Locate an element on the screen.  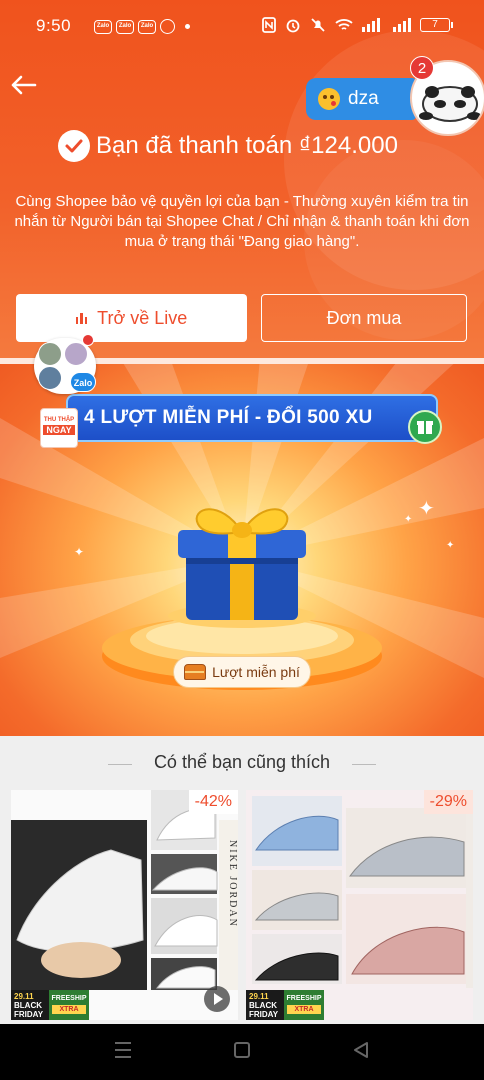
recommendations-title: Có thể bạn cũng thích is located at coordinates (242, 762).